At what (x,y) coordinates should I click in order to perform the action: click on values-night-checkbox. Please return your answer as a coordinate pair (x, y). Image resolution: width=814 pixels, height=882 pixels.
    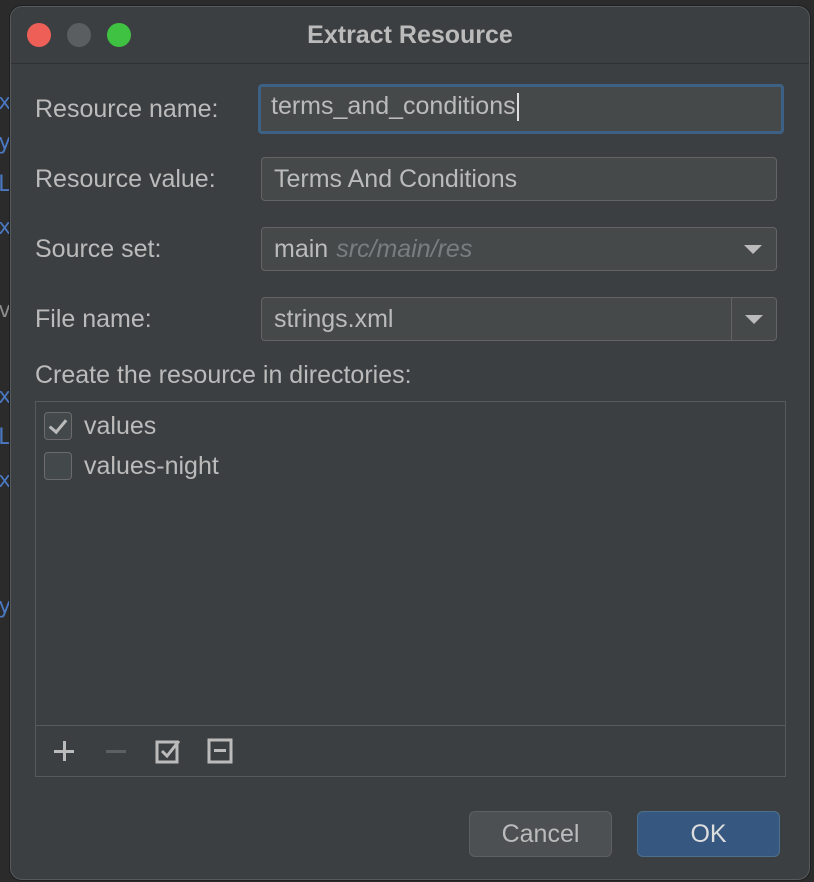
    Looking at the image, I should click on (58, 466).